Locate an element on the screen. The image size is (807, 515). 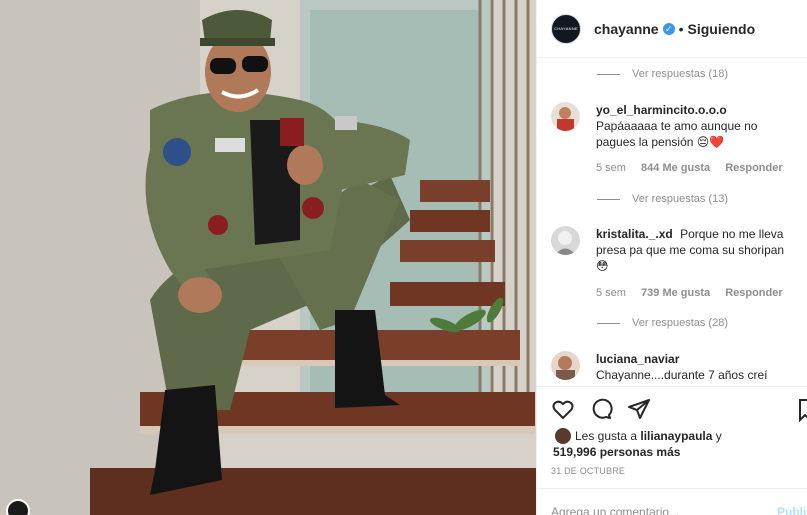
action-icons-row is located at coordinates (601, 409).